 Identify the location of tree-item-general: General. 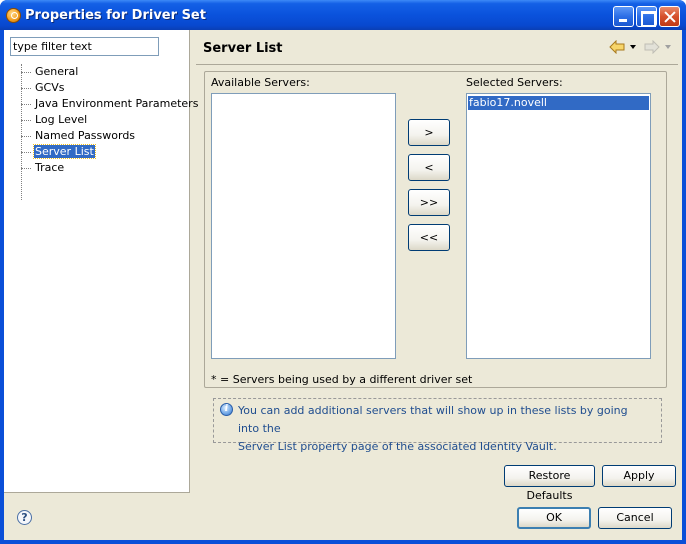
(106, 72).